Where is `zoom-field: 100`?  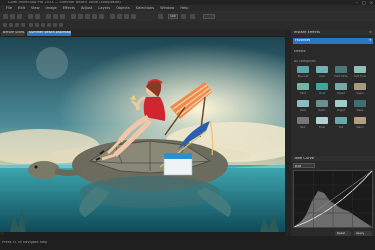
zoom-field: 100 is located at coordinates (173, 16).